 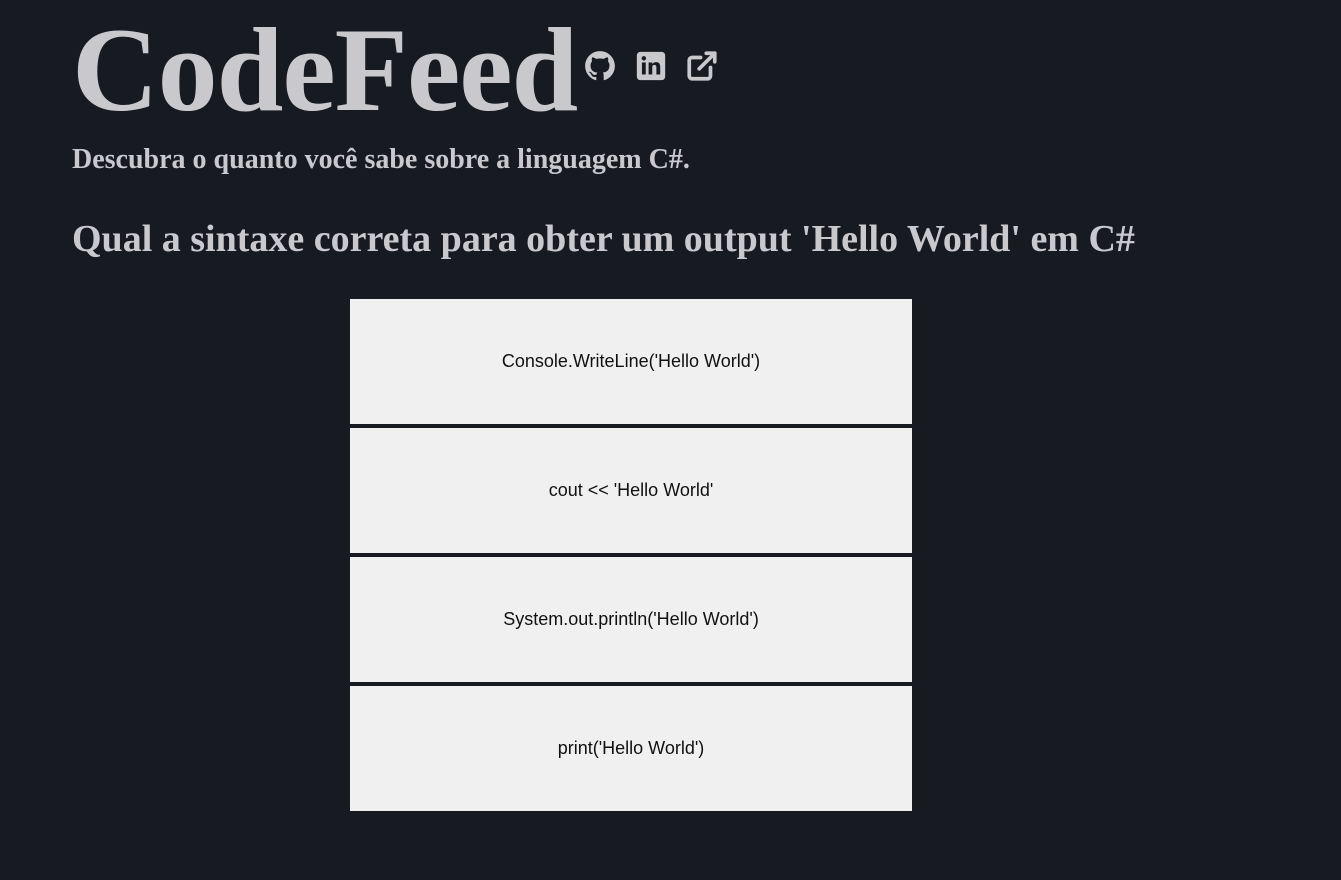 What do you see at coordinates (631, 361) in the screenshot?
I see `answer-option-1: Console.WriteLine('Hello World')` at bounding box center [631, 361].